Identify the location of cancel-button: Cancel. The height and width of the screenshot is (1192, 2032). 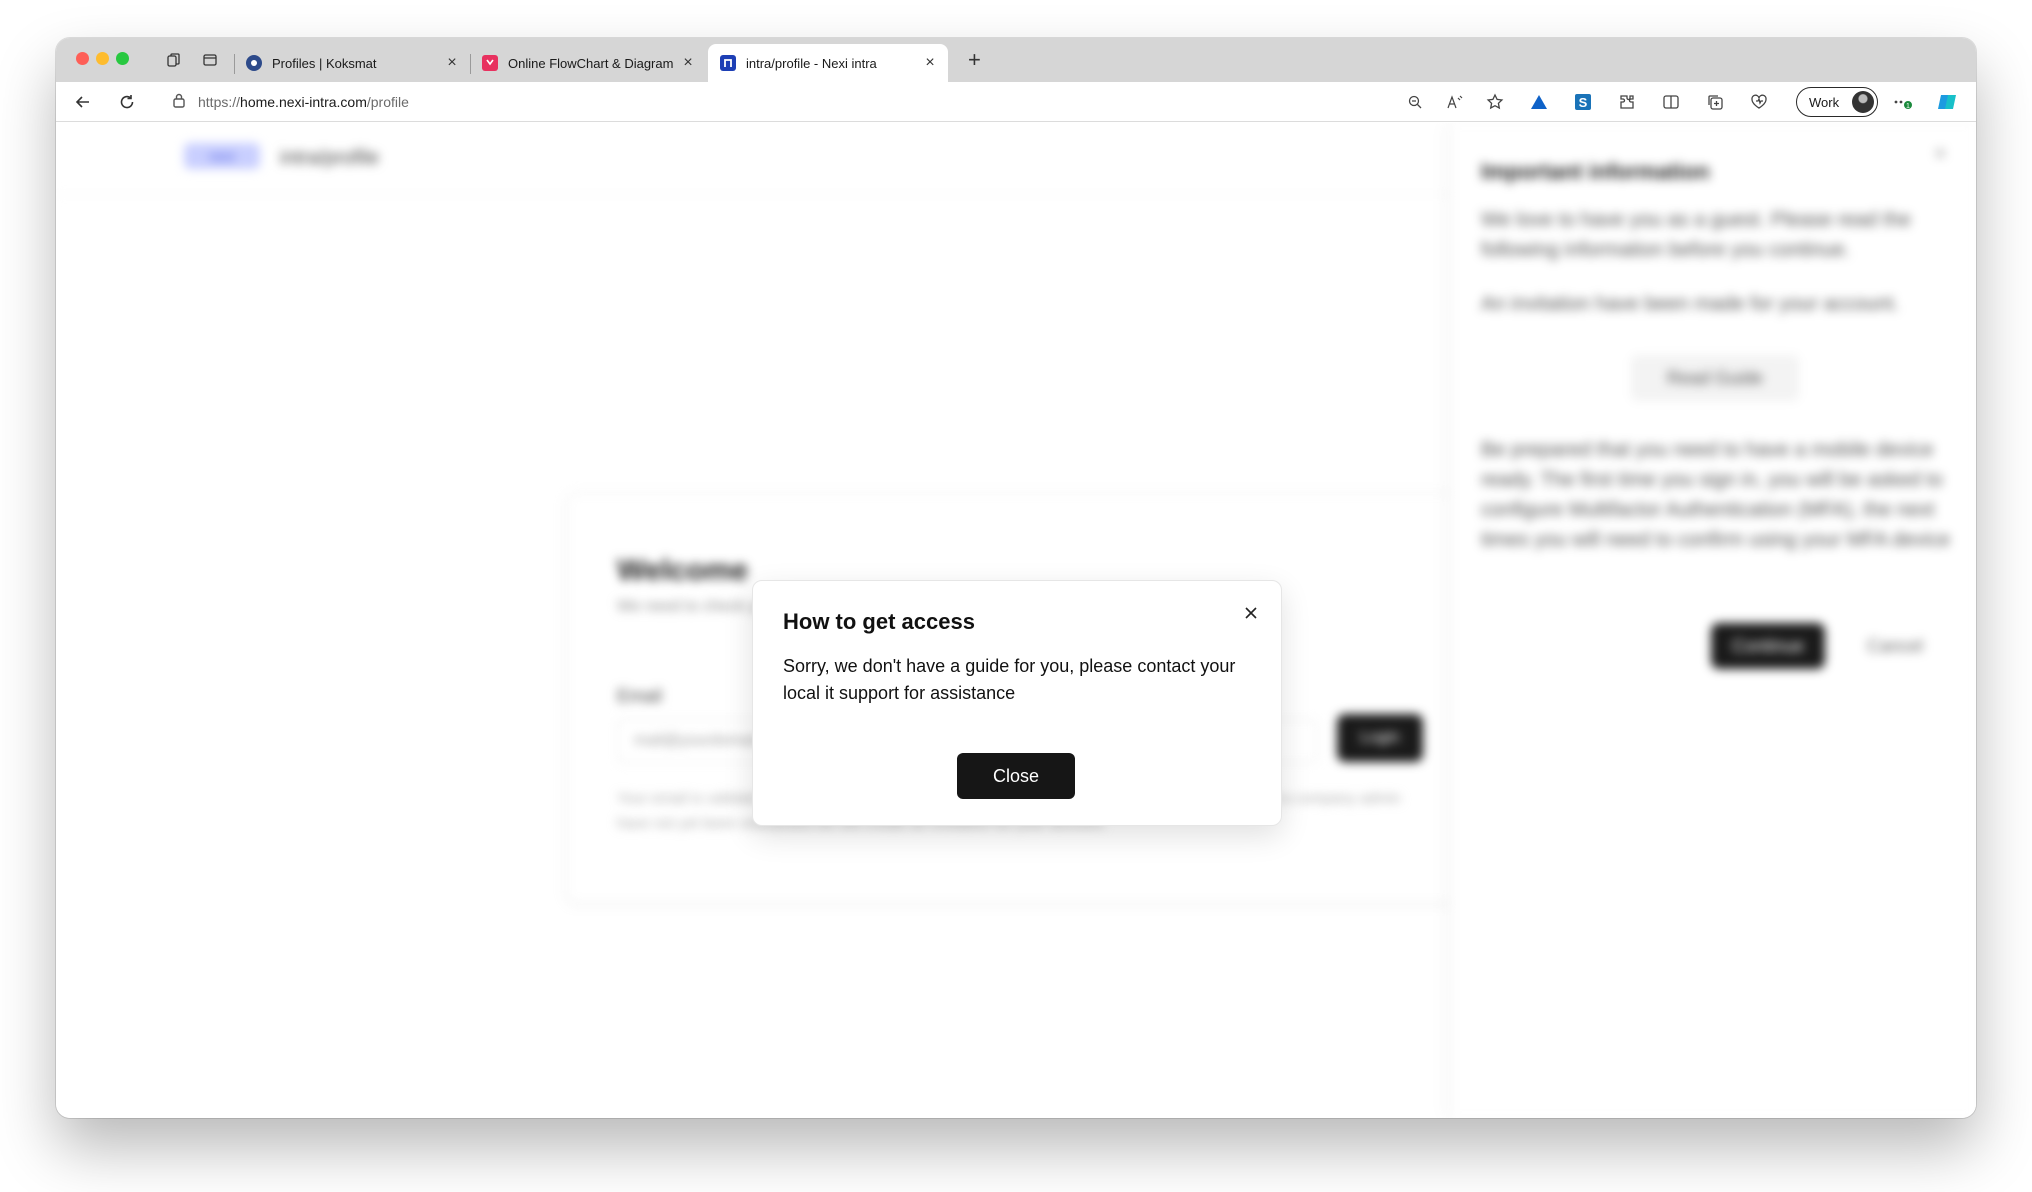
(1895, 646).